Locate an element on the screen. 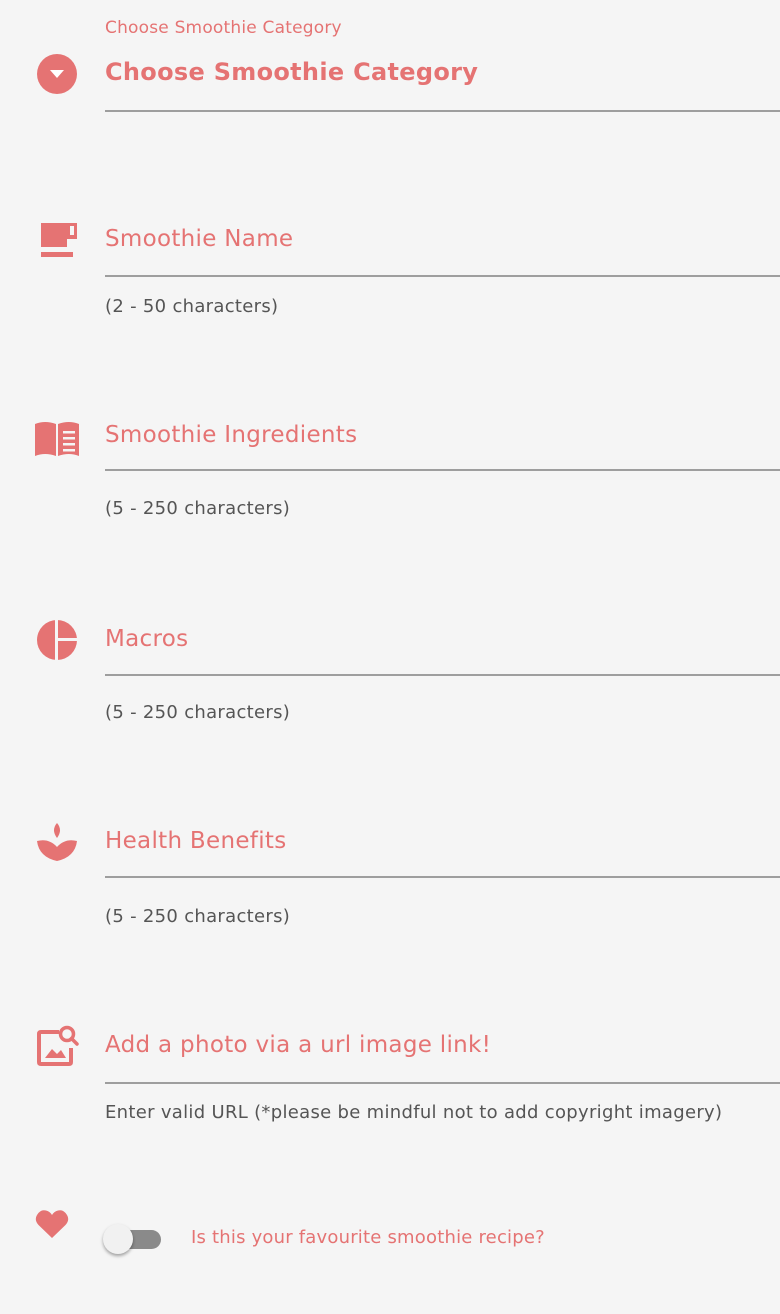  health-benefits-helper: (5 - 250 characters) is located at coordinates (198, 916).